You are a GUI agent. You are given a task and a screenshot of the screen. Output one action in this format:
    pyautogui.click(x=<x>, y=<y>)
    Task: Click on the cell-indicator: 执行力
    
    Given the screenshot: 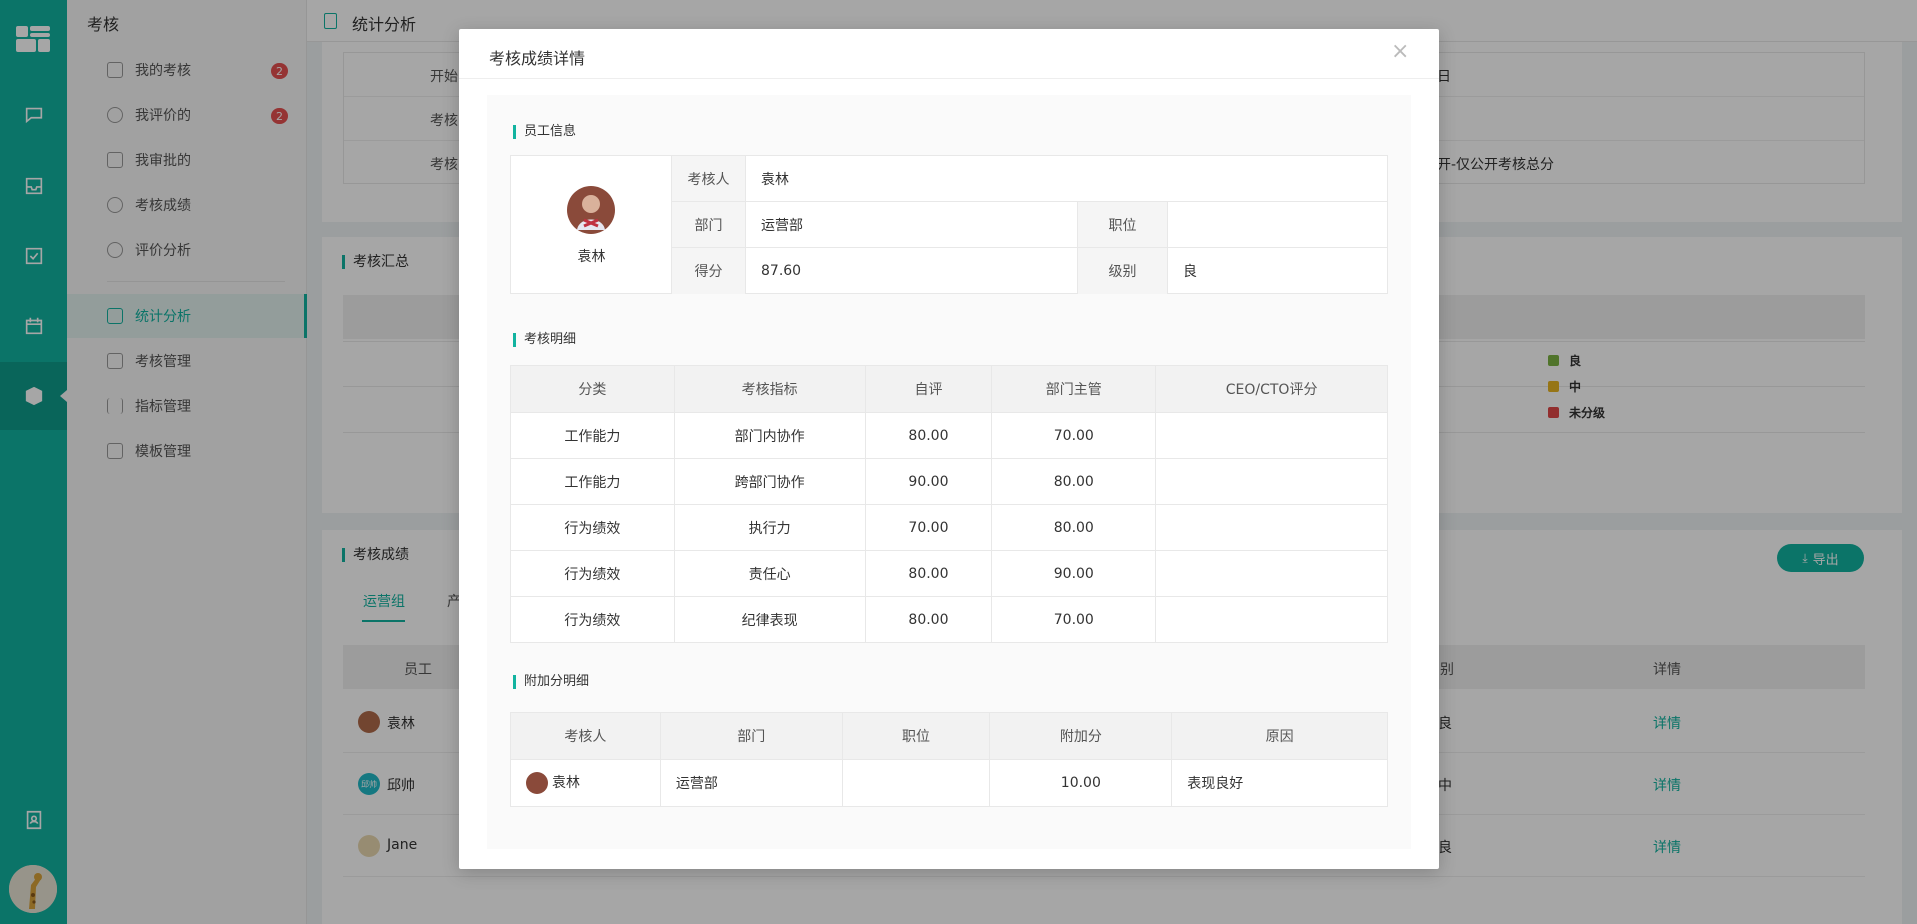 What is the action you would take?
    pyautogui.click(x=769, y=527)
    